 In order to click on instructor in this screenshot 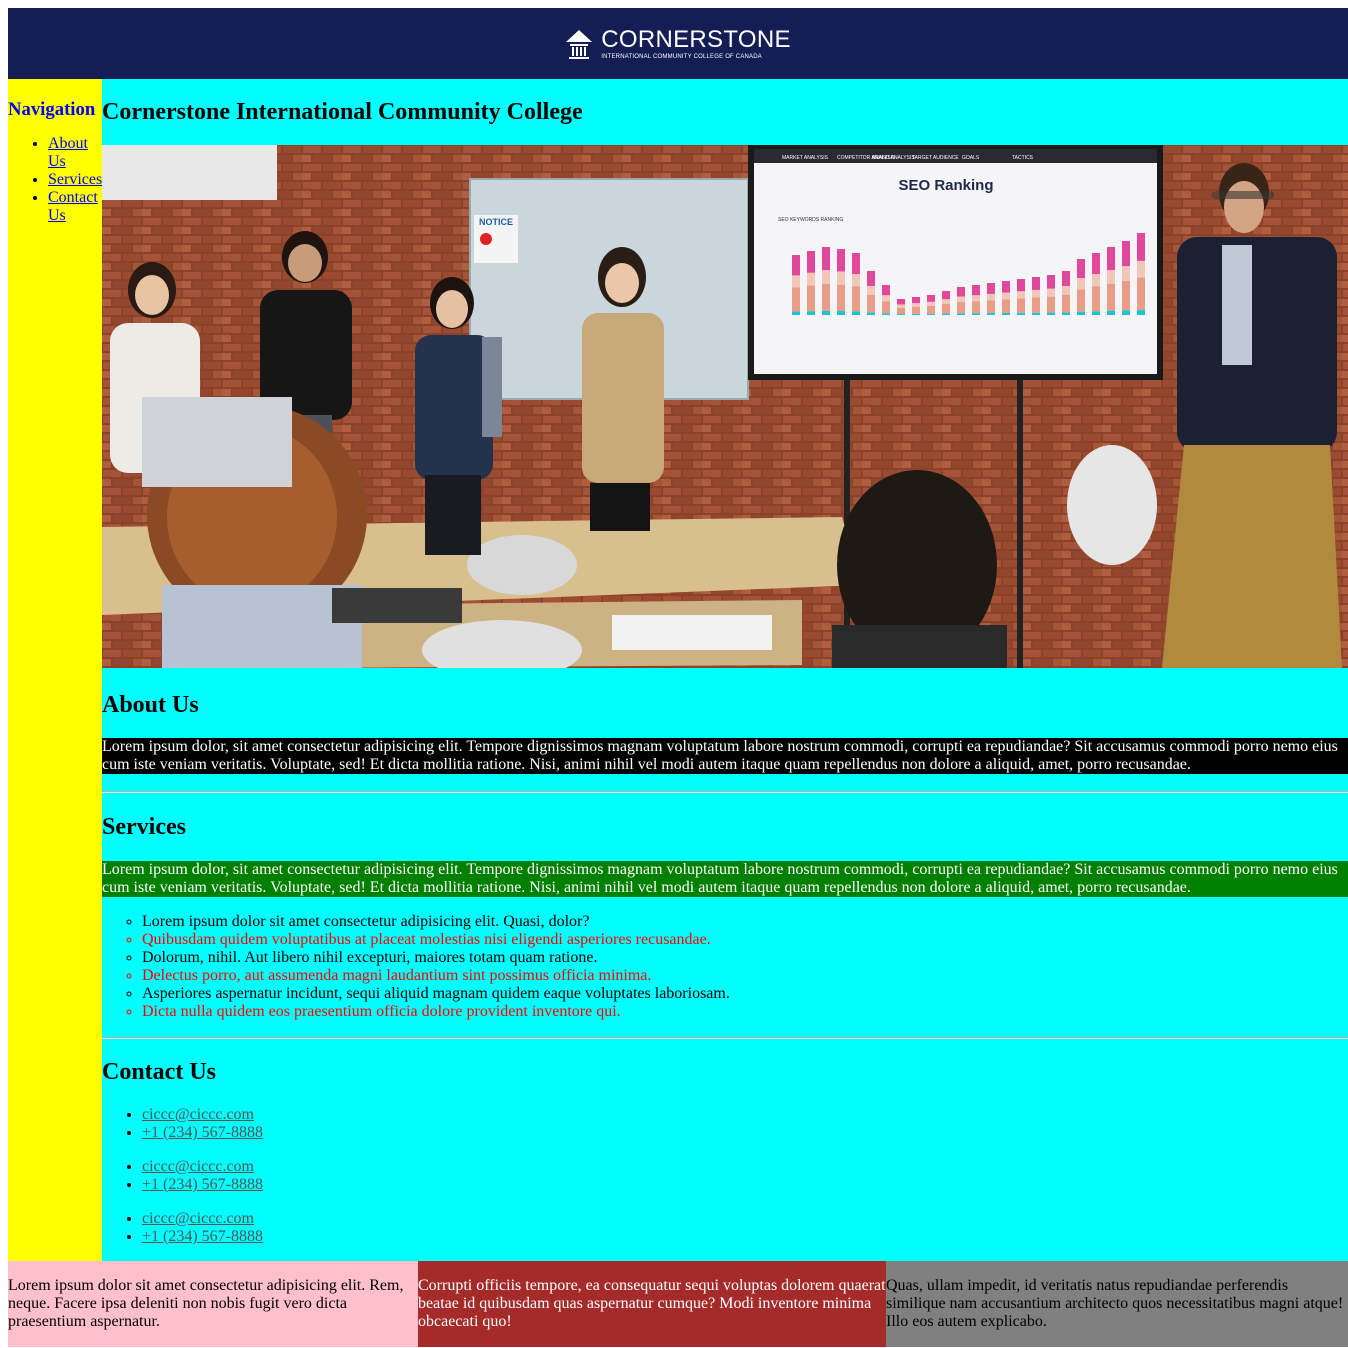, I will do `click(1252, 415)`.